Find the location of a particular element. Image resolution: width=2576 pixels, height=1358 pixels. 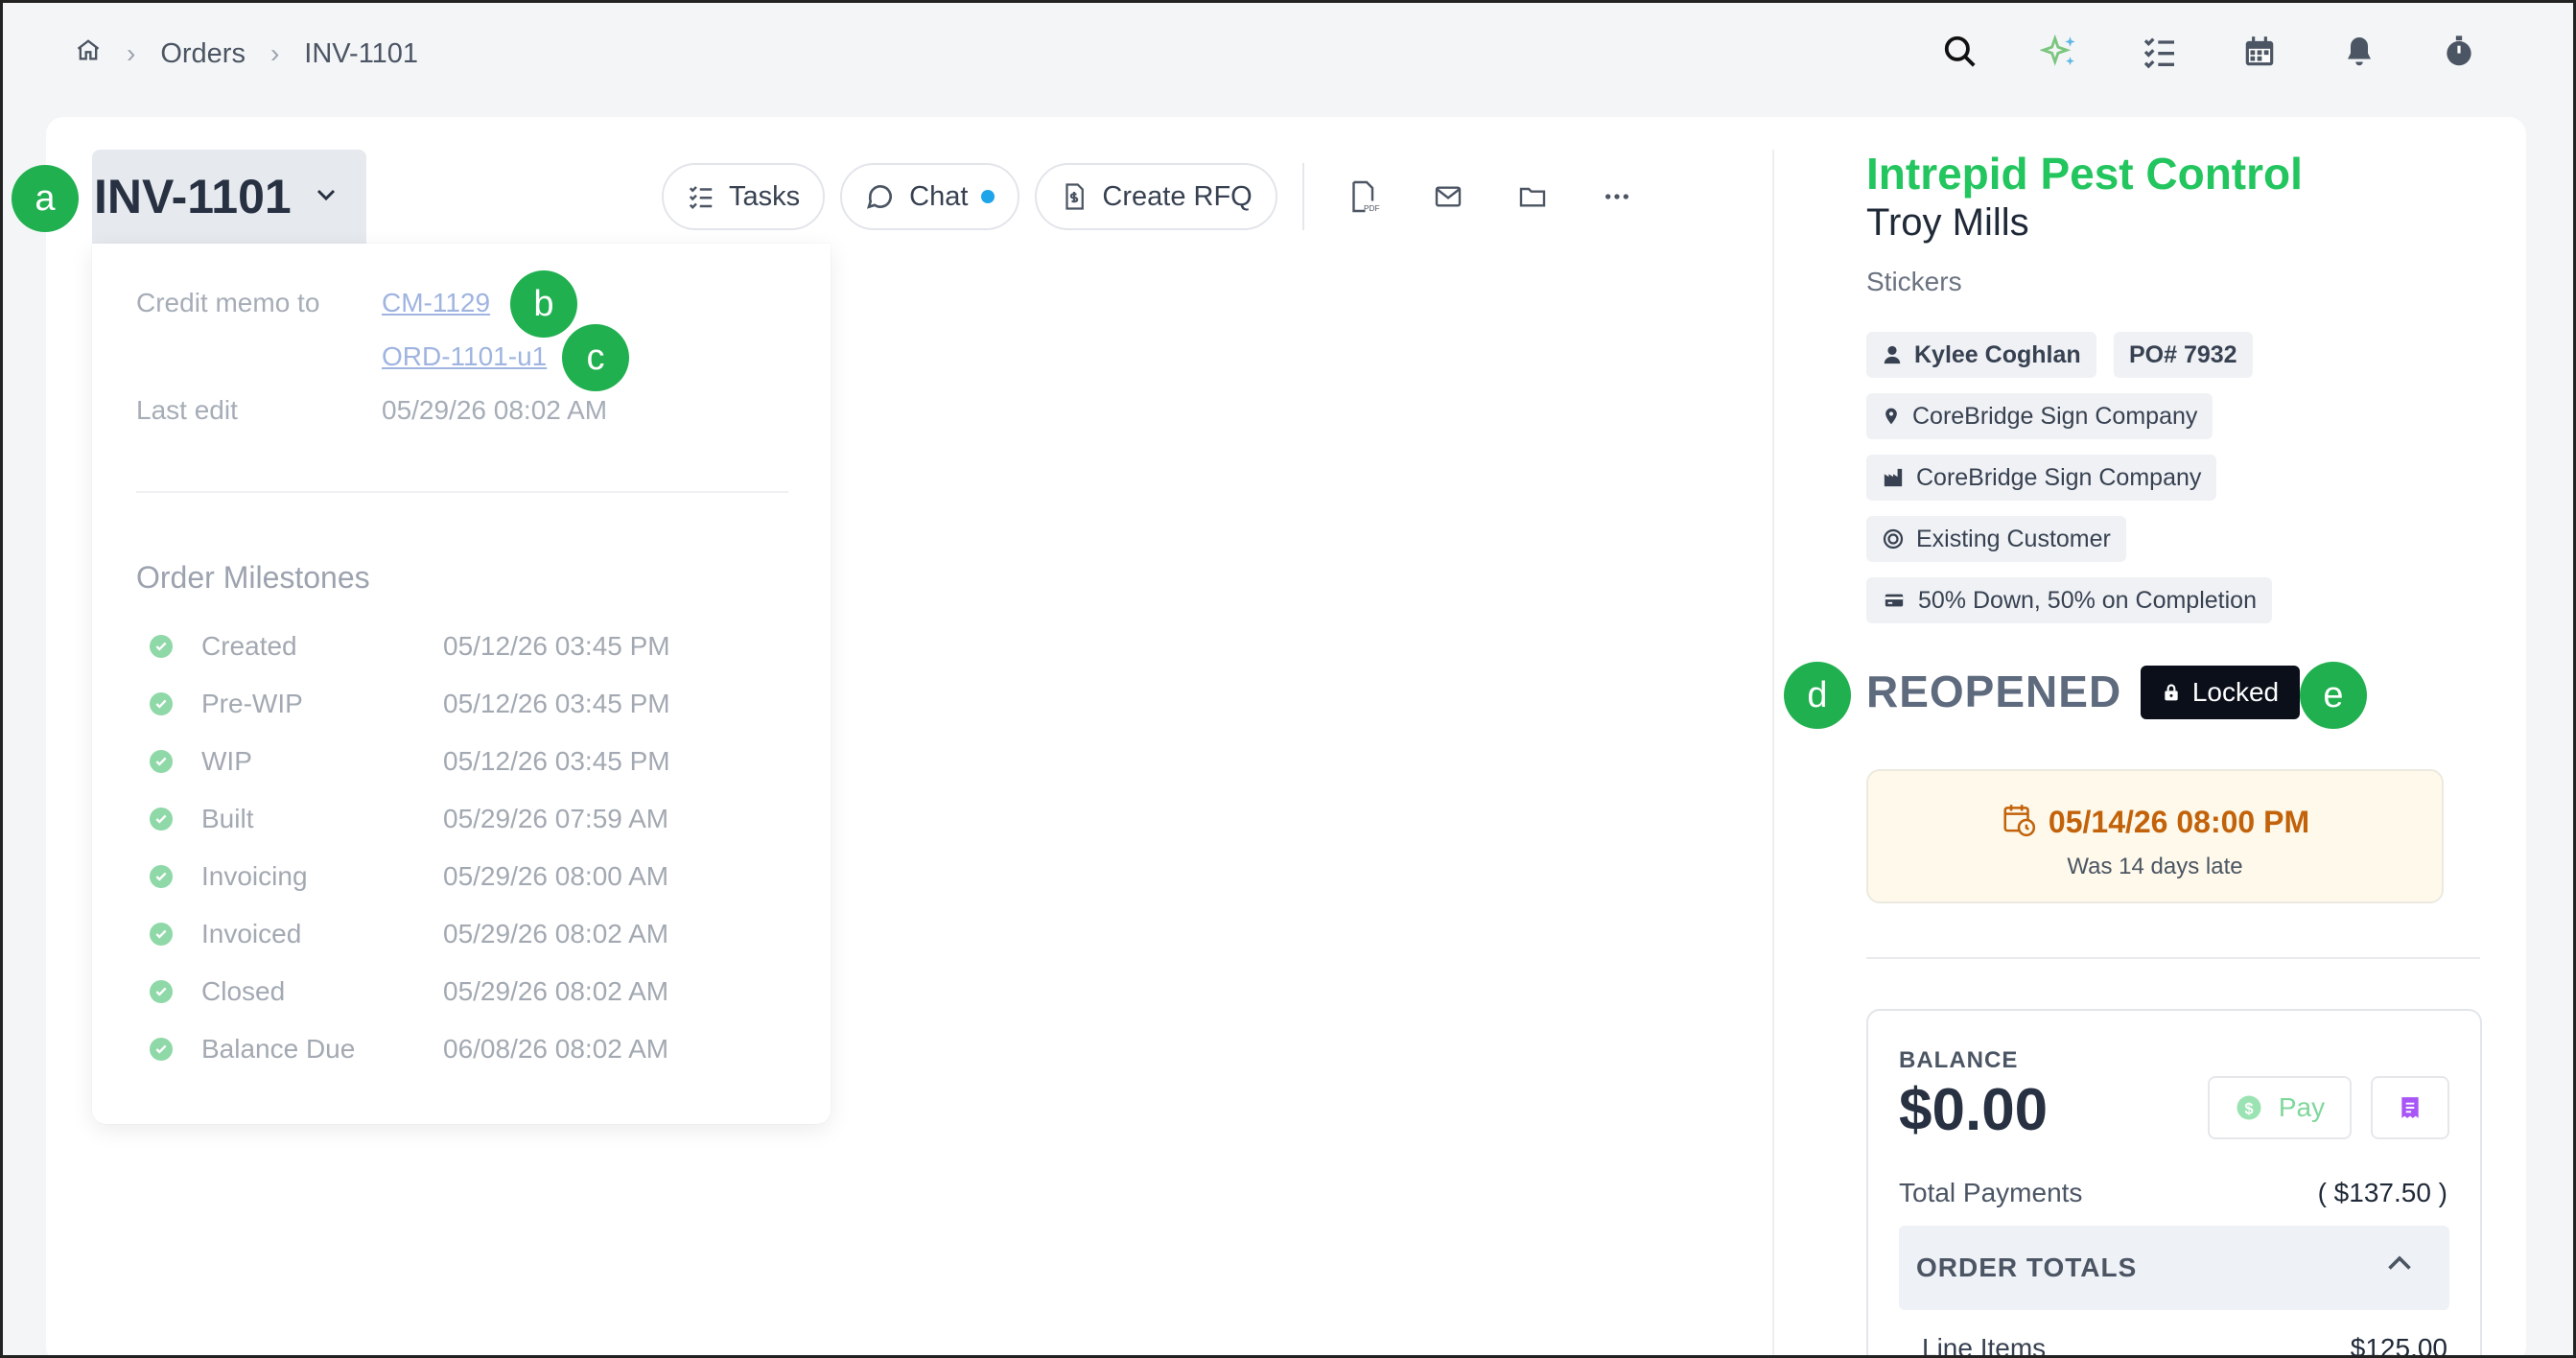

po-number: PO# 7932 is located at coordinates (2183, 354).